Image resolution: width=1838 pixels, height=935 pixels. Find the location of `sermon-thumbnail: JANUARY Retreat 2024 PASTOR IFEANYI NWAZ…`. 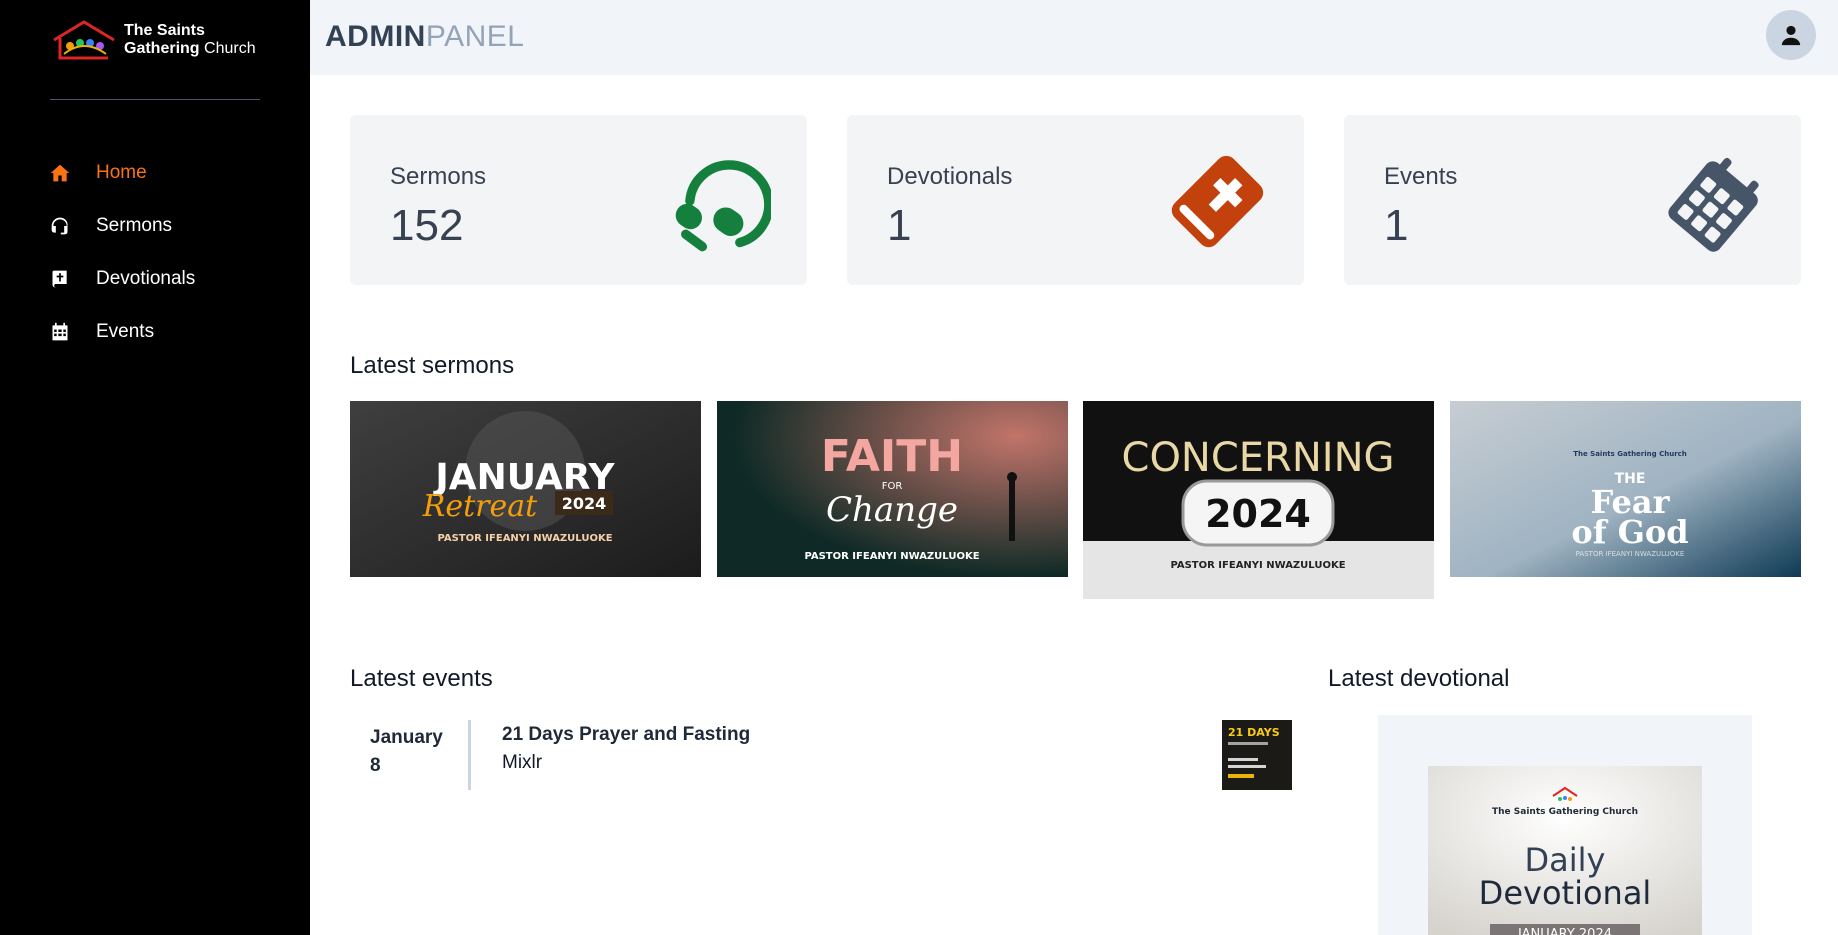

sermon-thumbnail: JANUARY Retreat 2024 PASTOR IFEANYI NWAZ… is located at coordinates (525, 489).